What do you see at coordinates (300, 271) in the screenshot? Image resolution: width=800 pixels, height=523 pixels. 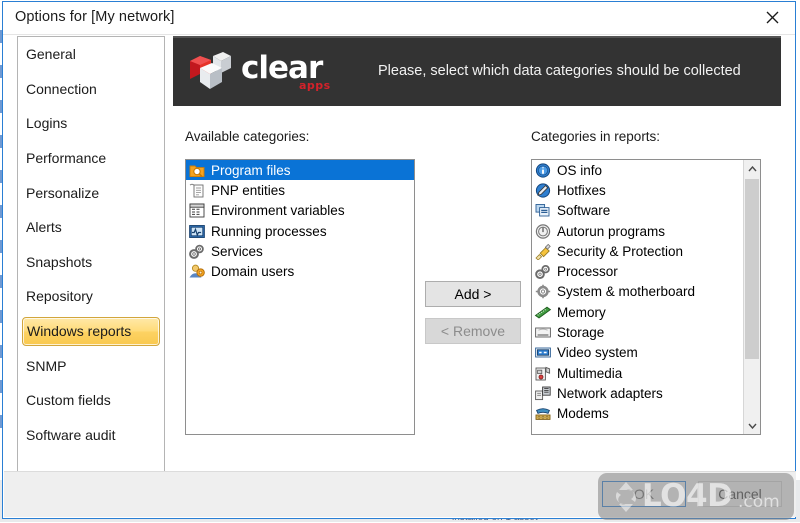 I see `list-item: Domain users` at bounding box center [300, 271].